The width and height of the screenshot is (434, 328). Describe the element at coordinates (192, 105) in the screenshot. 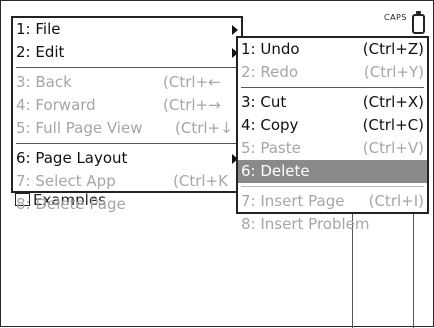

I see `menu-item-shortcut: (Ctrl+→` at that location.